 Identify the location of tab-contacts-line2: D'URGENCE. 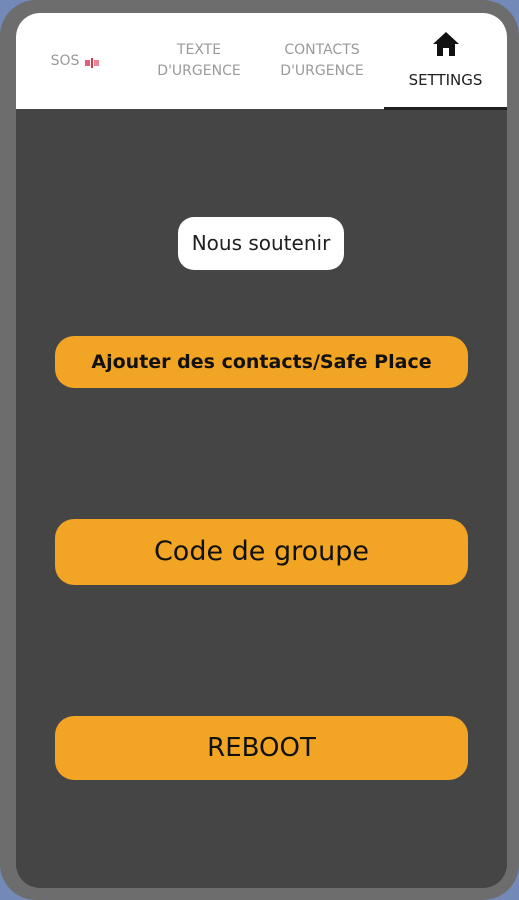
(322, 71).